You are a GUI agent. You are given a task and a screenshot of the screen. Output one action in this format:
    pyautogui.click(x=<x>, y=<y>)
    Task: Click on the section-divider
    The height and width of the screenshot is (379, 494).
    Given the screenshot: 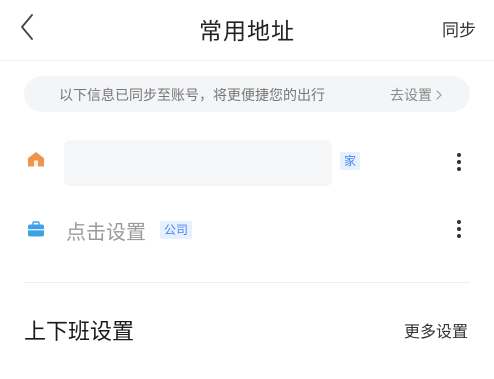 What is the action you would take?
    pyautogui.click(x=247, y=282)
    